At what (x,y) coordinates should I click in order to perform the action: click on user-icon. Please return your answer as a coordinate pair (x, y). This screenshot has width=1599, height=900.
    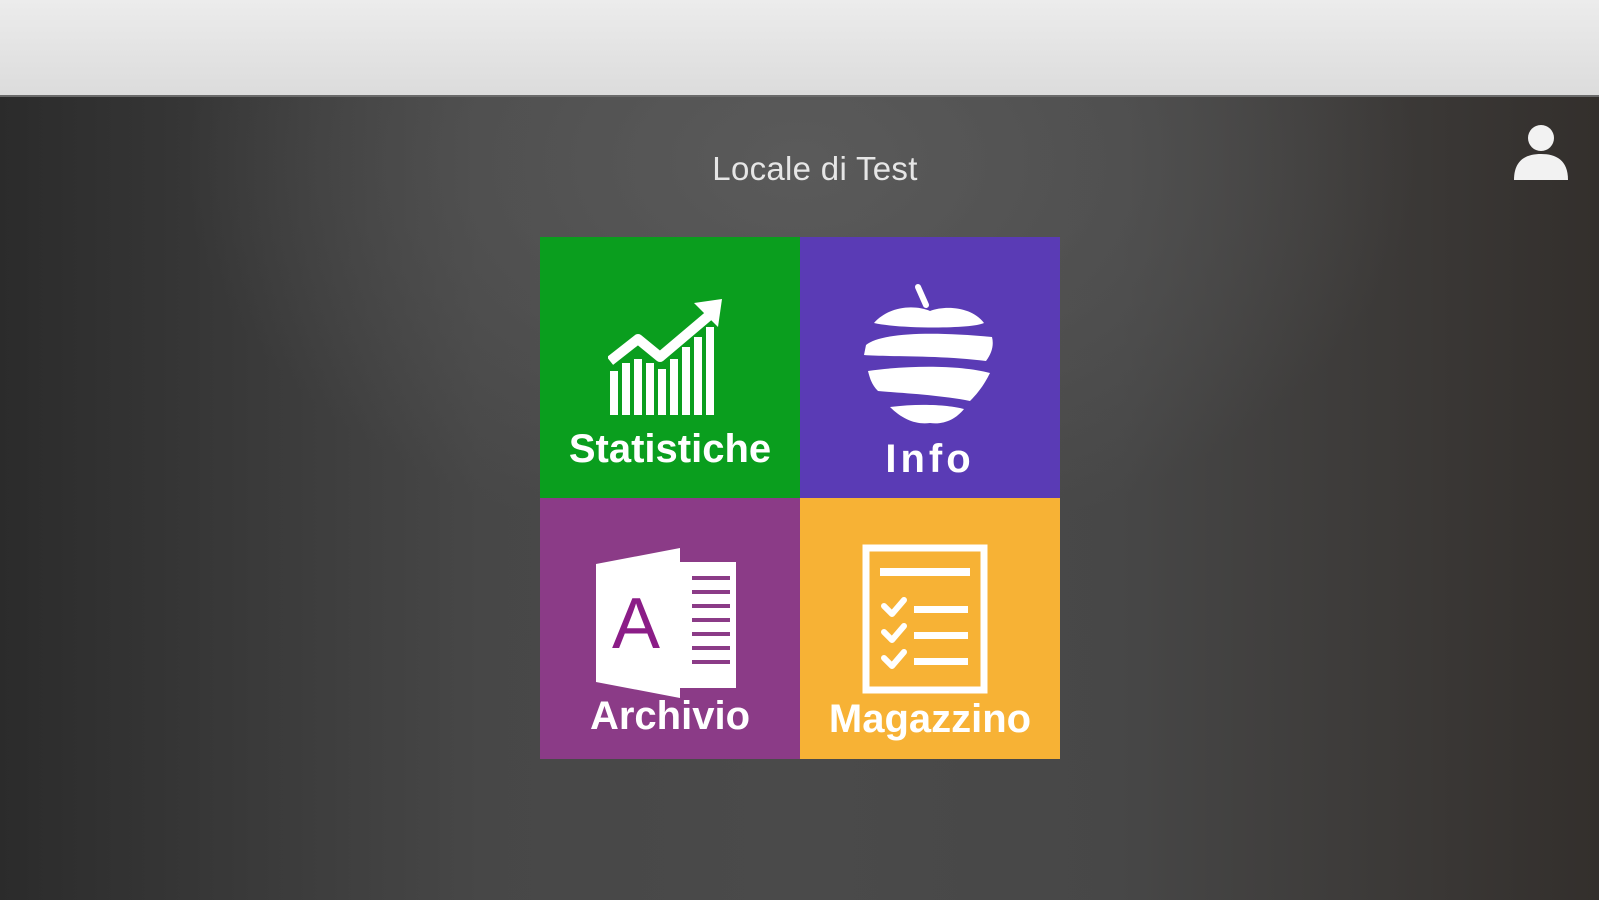
    Looking at the image, I should click on (1541, 152).